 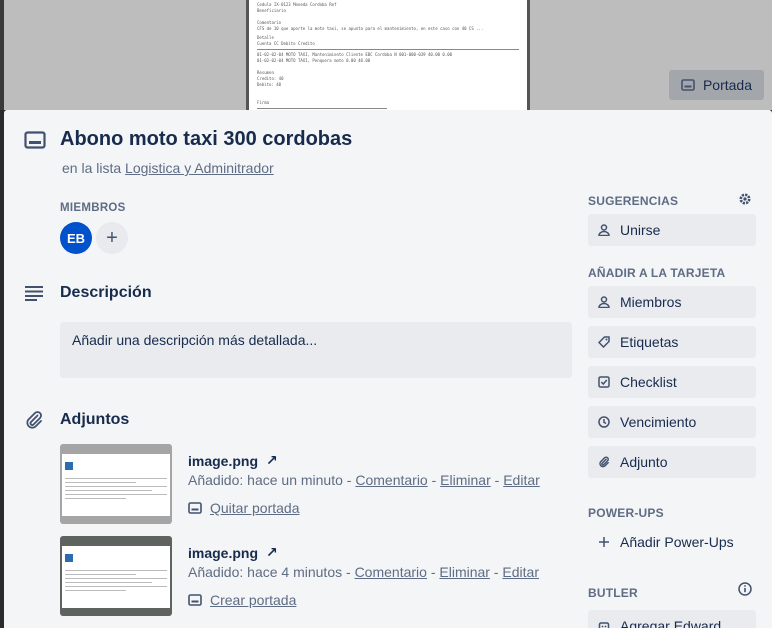 What do you see at coordinates (648, 382) in the screenshot?
I see `checklist-label: Checklist` at bounding box center [648, 382].